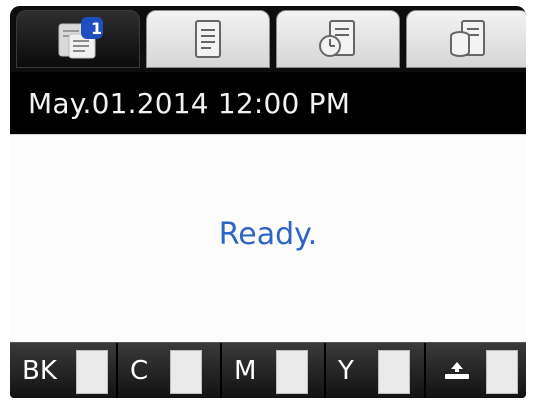 This screenshot has height=402, width=536. What do you see at coordinates (457, 370) in the screenshot?
I see `maintenance-box-icon` at bounding box center [457, 370].